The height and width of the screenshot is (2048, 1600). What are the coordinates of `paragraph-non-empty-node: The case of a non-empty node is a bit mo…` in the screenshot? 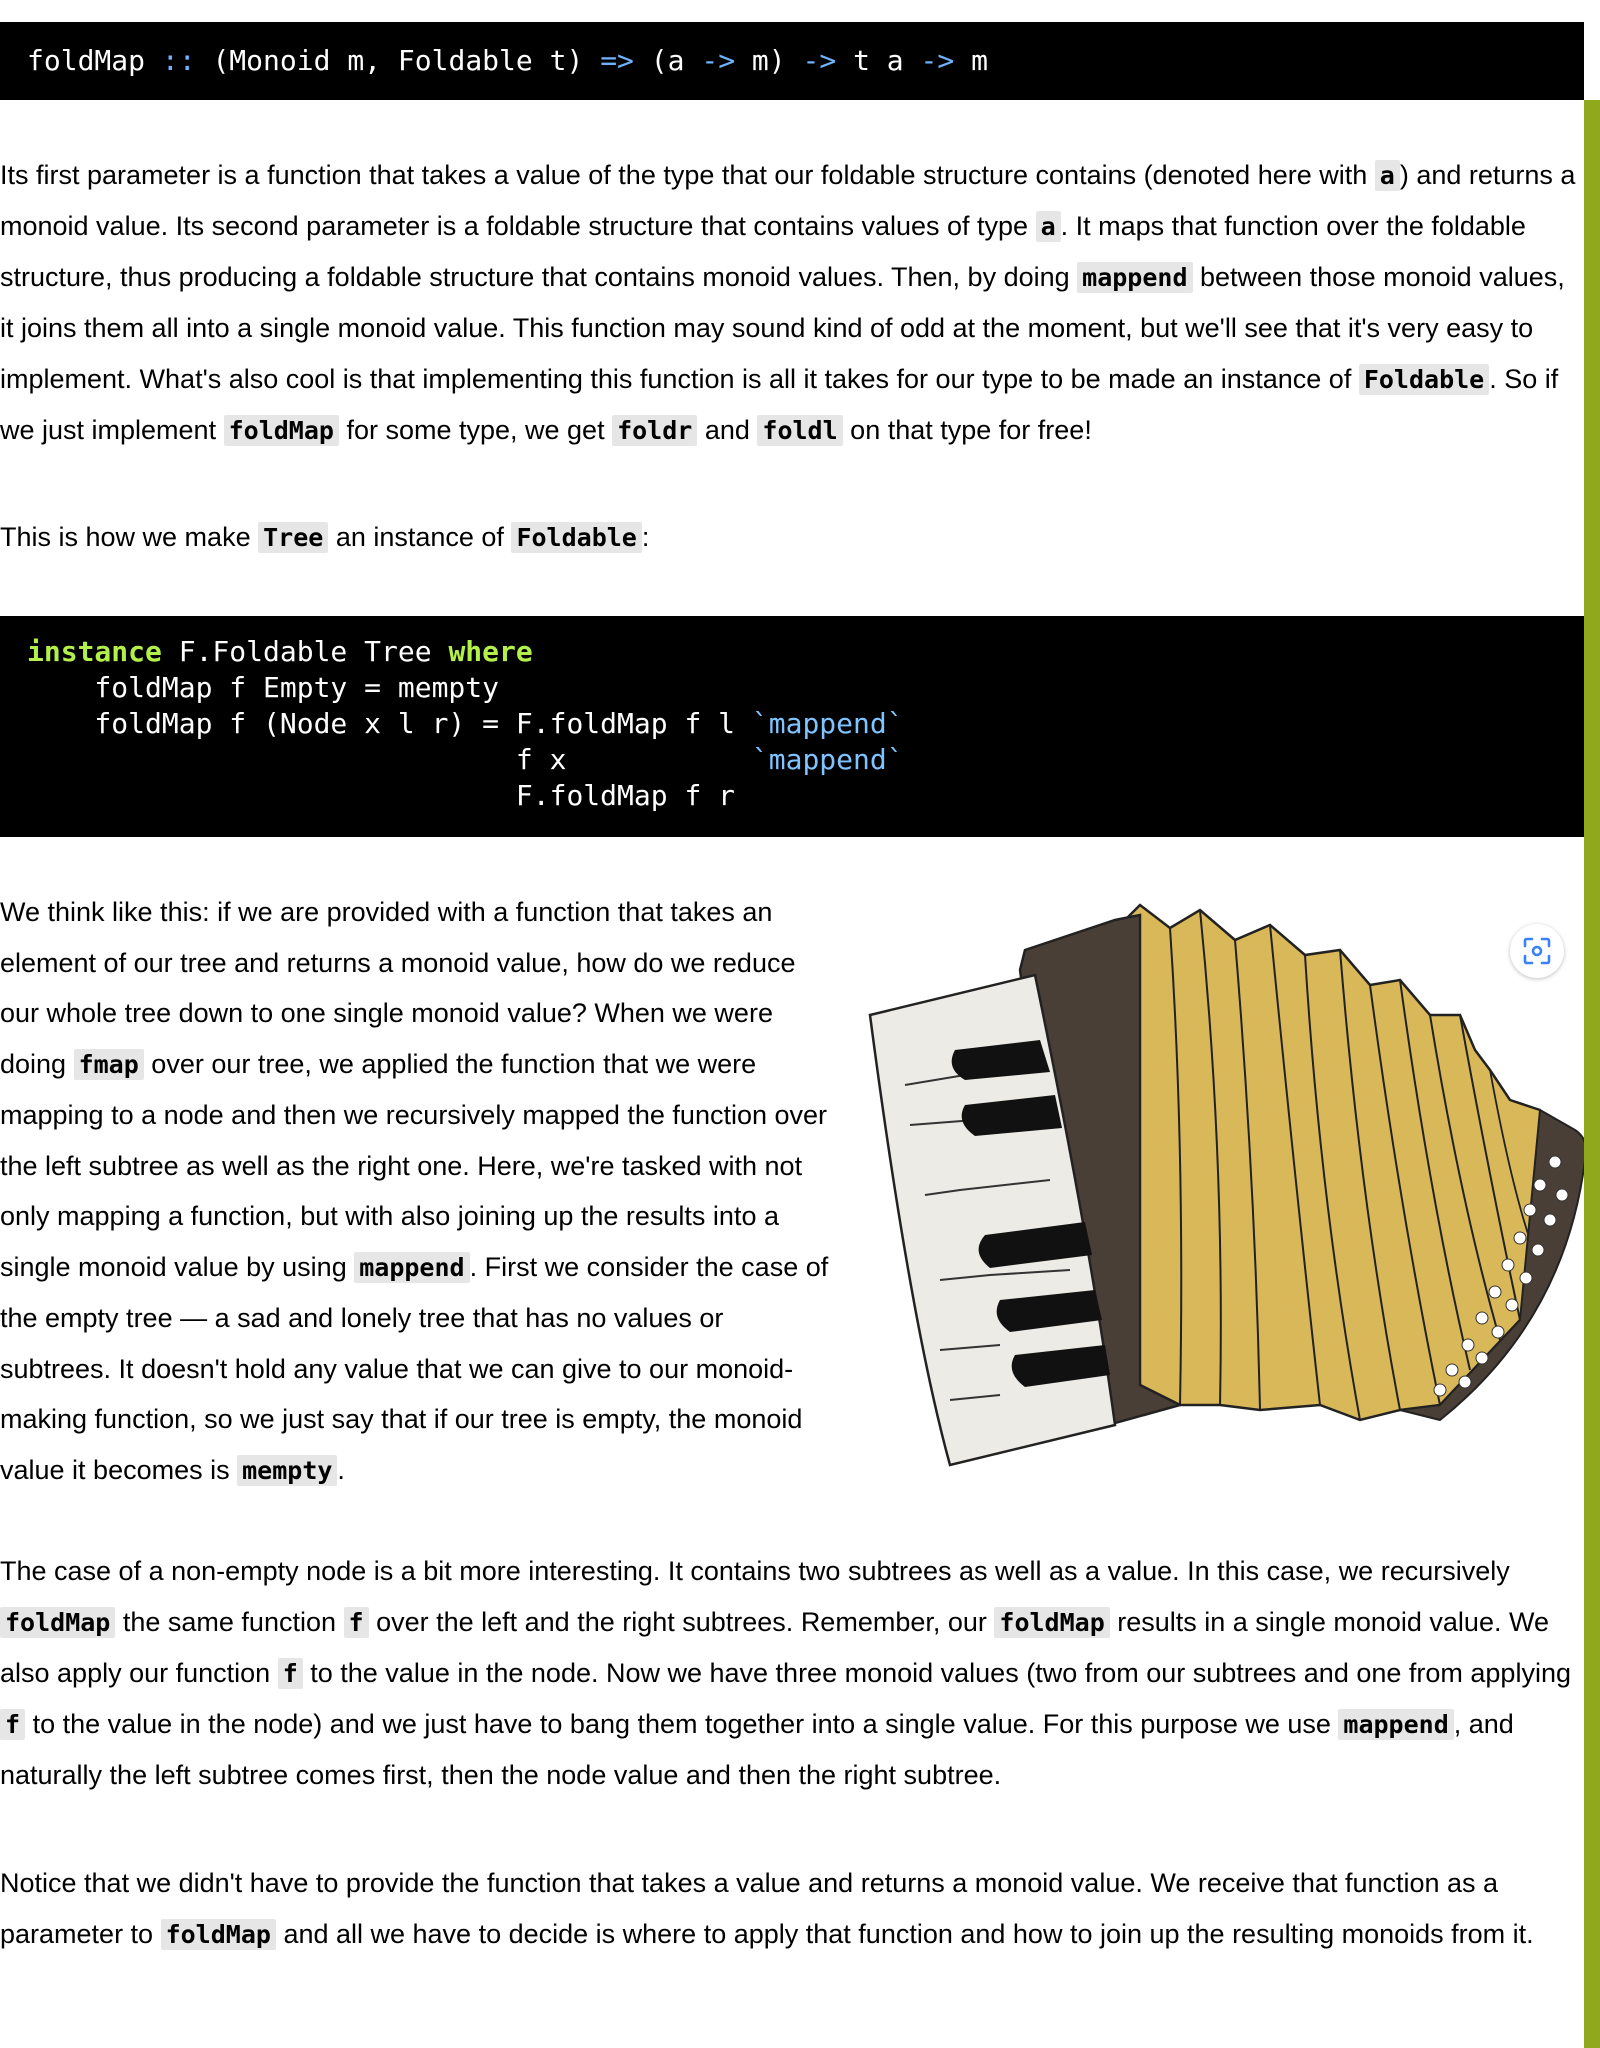 It's located at (792, 1673).